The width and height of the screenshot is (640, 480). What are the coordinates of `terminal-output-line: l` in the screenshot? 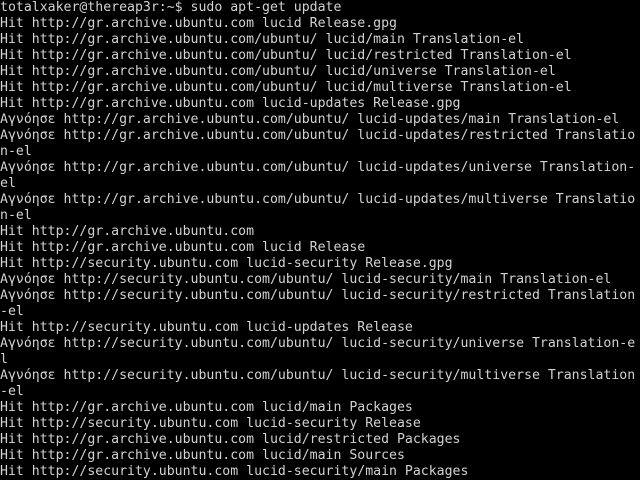 It's located at (4, 359).